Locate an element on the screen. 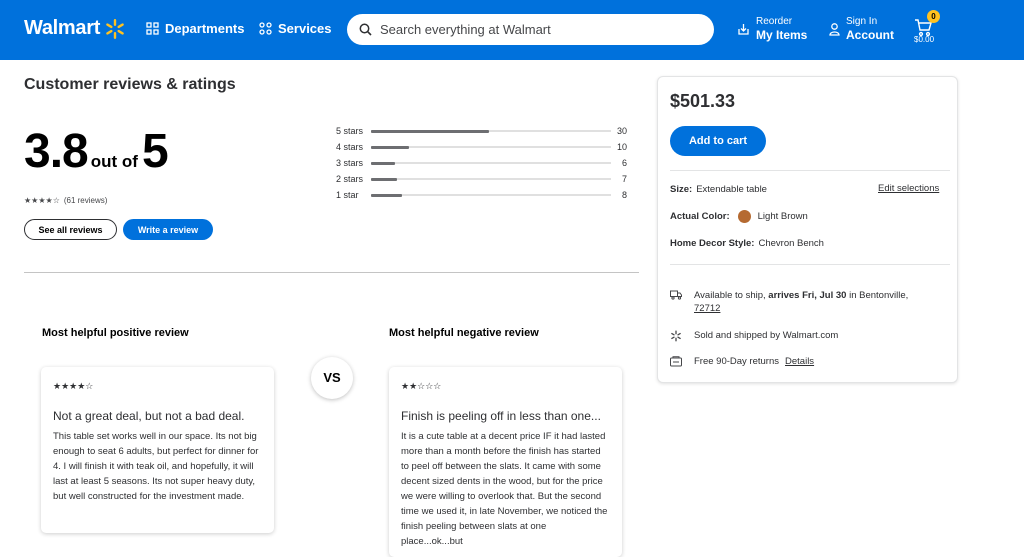 The height and width of the screenshot is (557, 1024). distribution-row-4: 4 stars 10 is located at coordinates (486, 149).